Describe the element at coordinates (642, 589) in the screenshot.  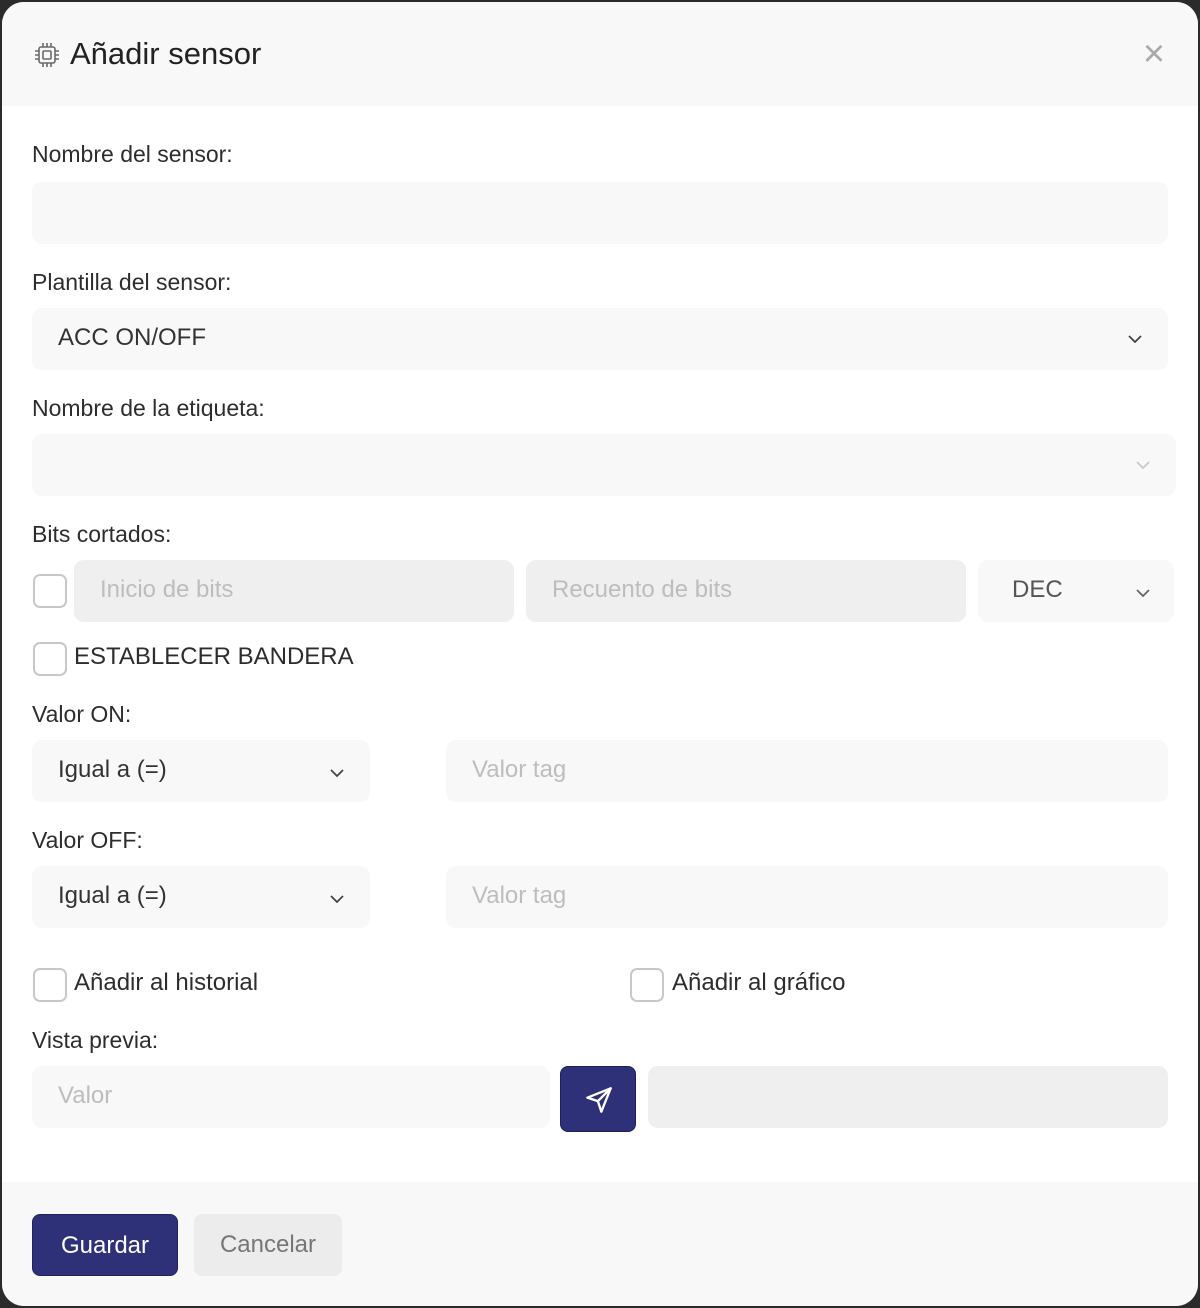
I see `bit-count-placeholder: Recuento de bits` at that location.